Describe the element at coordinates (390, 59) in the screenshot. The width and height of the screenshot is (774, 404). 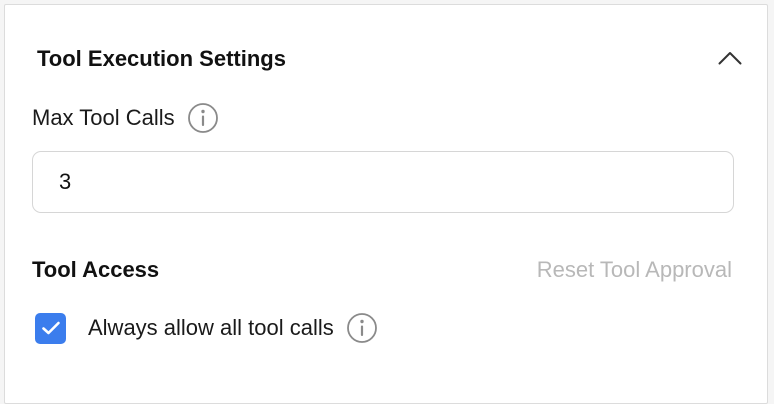
I see `section-header: Tool Execution Settings` at that location.